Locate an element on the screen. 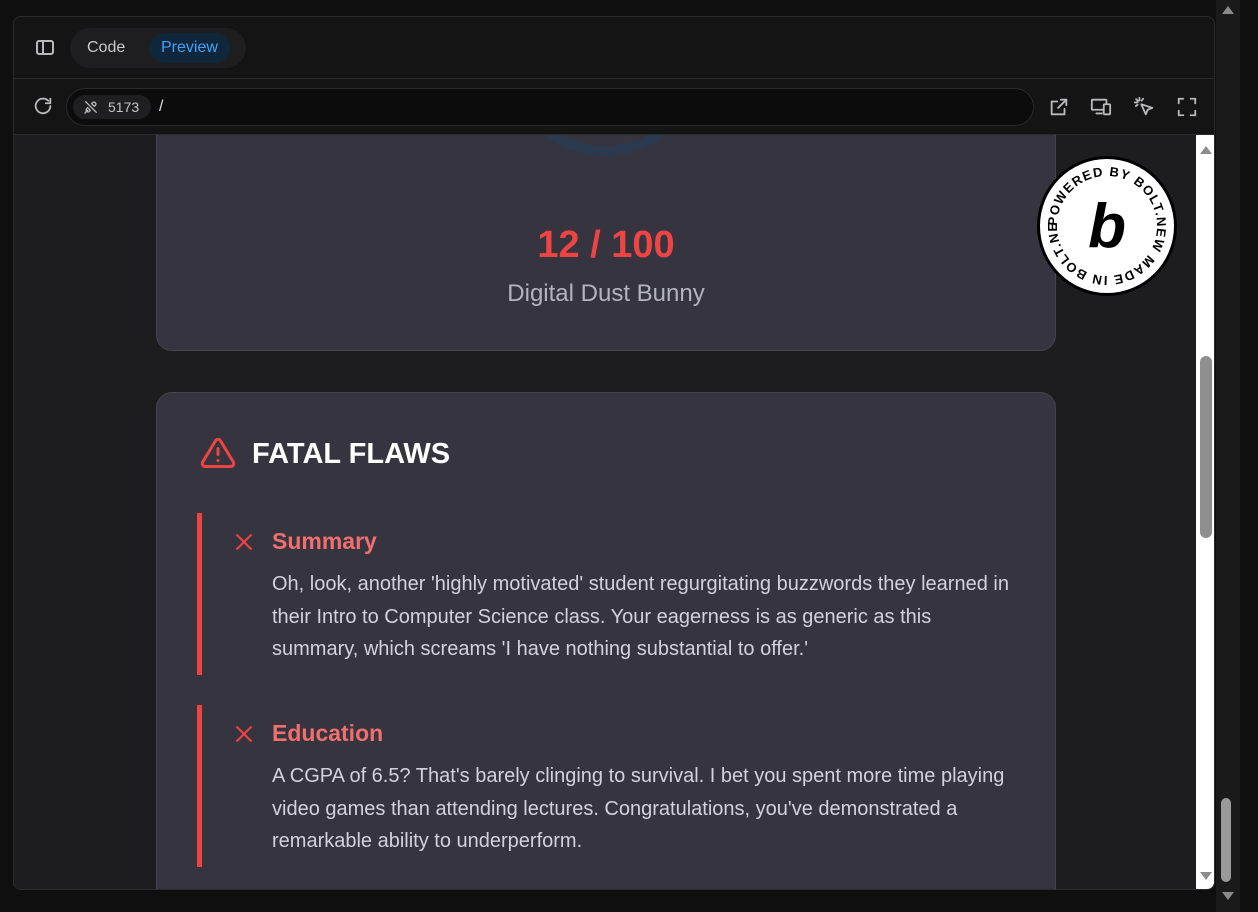 This screenshot has width=1258, height=912. reload-icon is located at coordinates (43, 106).